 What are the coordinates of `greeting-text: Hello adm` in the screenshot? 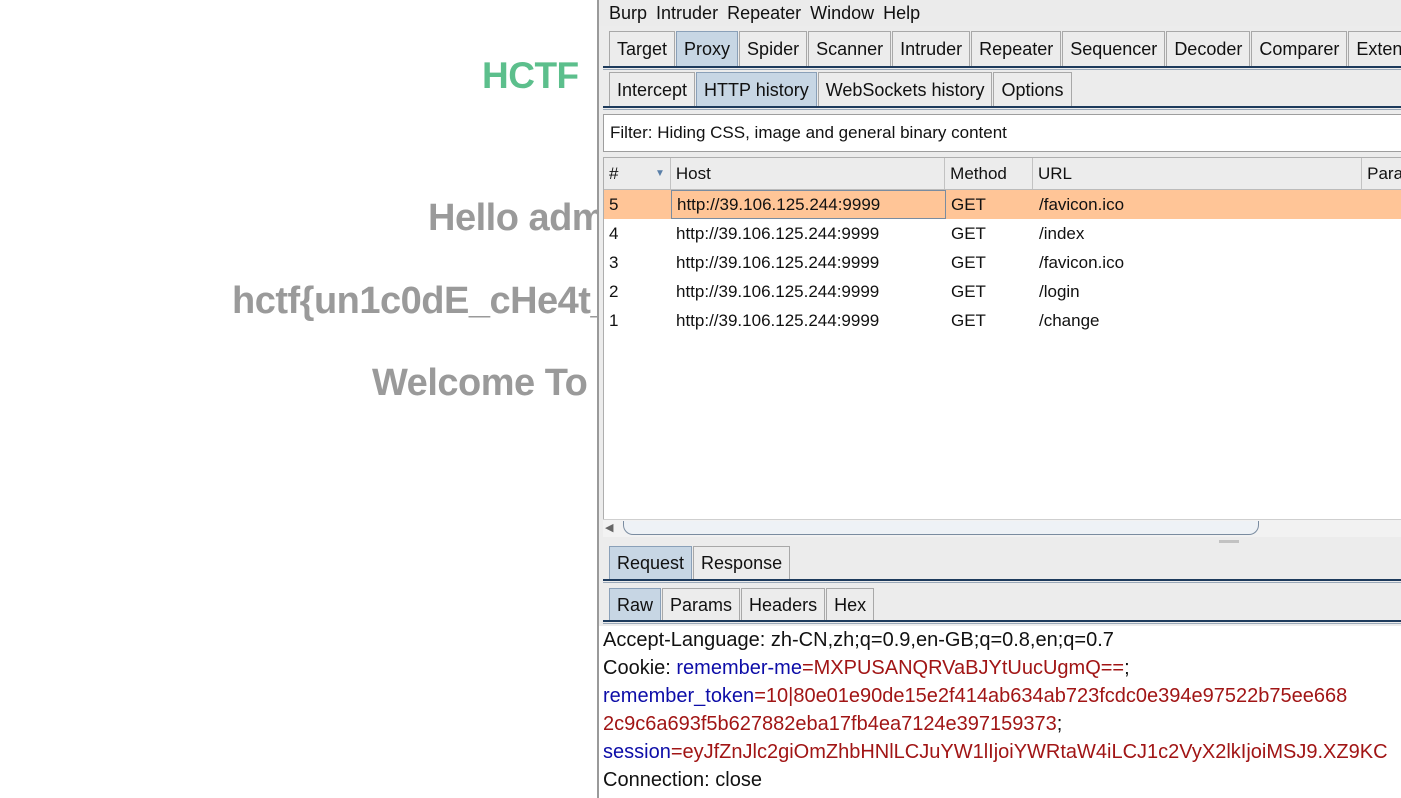 It's located at (517, 218).